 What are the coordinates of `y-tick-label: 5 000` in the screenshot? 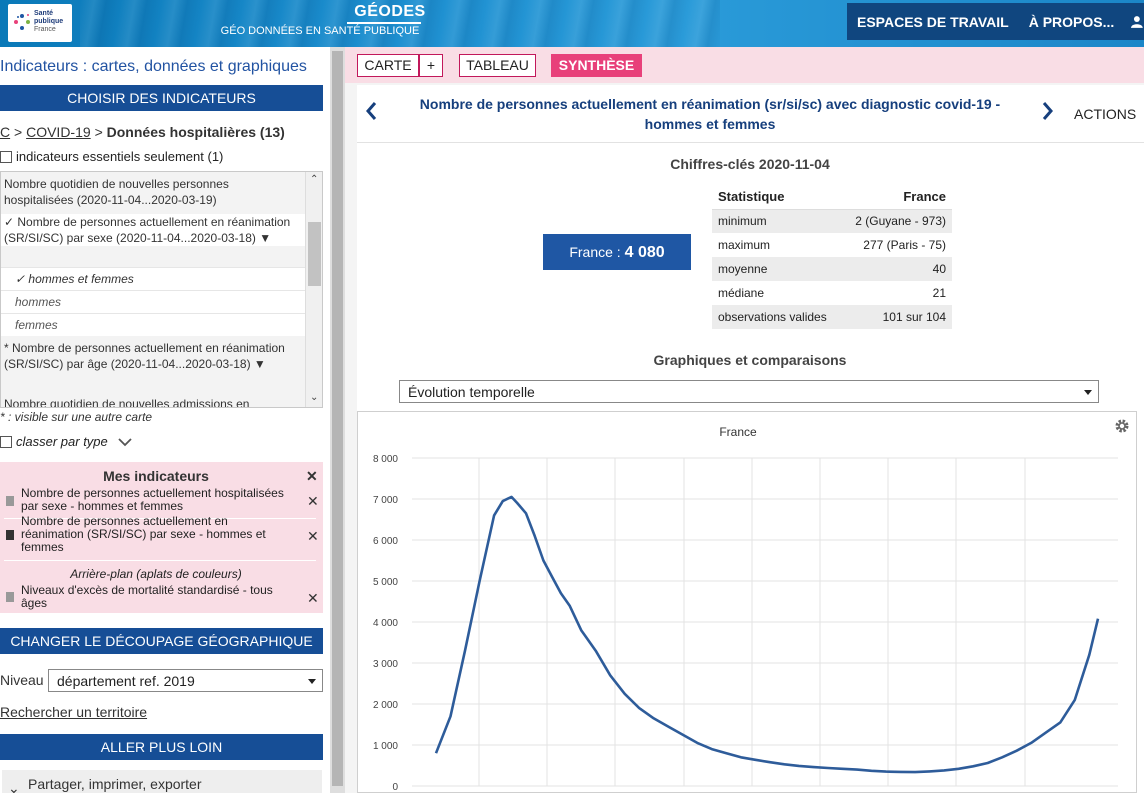 It's located at (385, 582).